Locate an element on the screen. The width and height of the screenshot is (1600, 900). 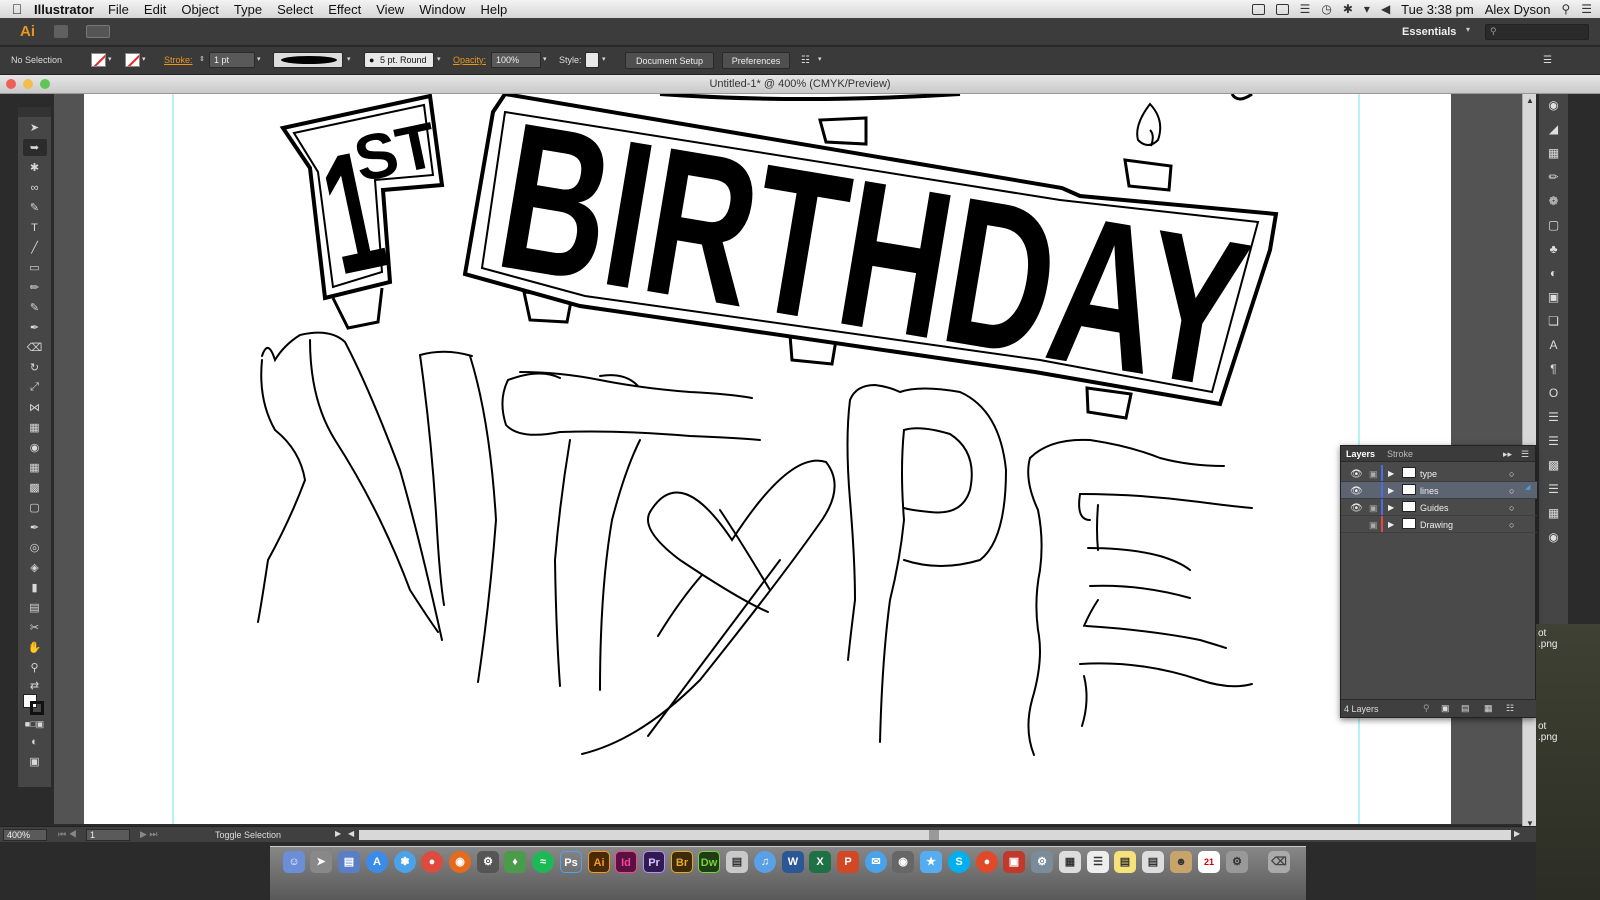
menu-type: Type is located at coordinates (248, 9).